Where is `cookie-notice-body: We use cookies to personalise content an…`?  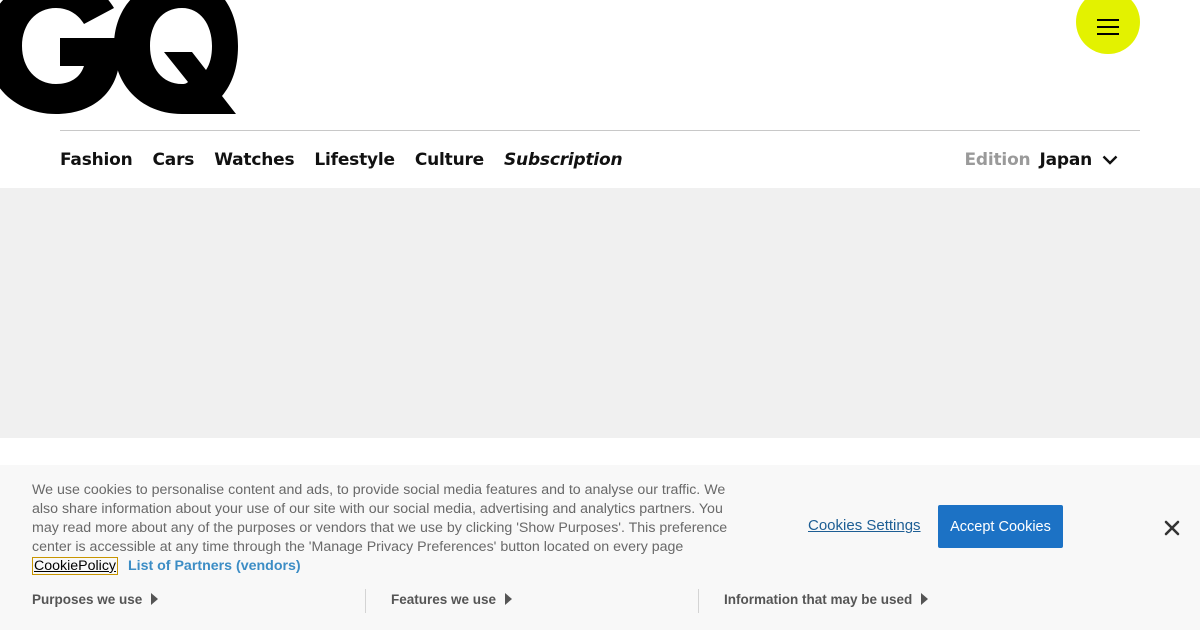 cookie-notice-body: We use cookies to personalise content an… is located at coordinates (380, 518).